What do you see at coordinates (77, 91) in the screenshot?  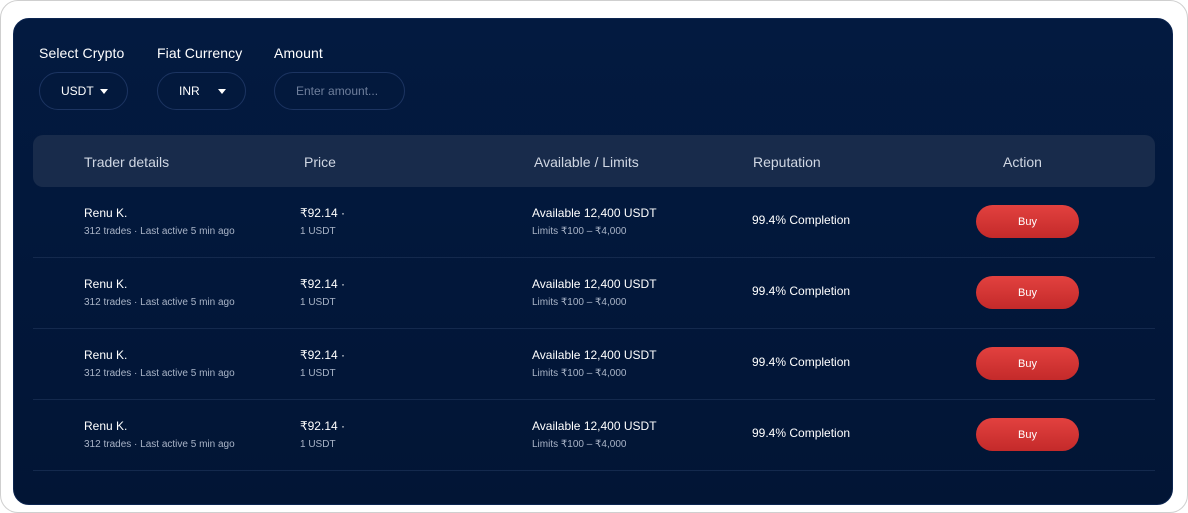 I see `crypto-select-value: USDT` at bounding box center [77, 91].